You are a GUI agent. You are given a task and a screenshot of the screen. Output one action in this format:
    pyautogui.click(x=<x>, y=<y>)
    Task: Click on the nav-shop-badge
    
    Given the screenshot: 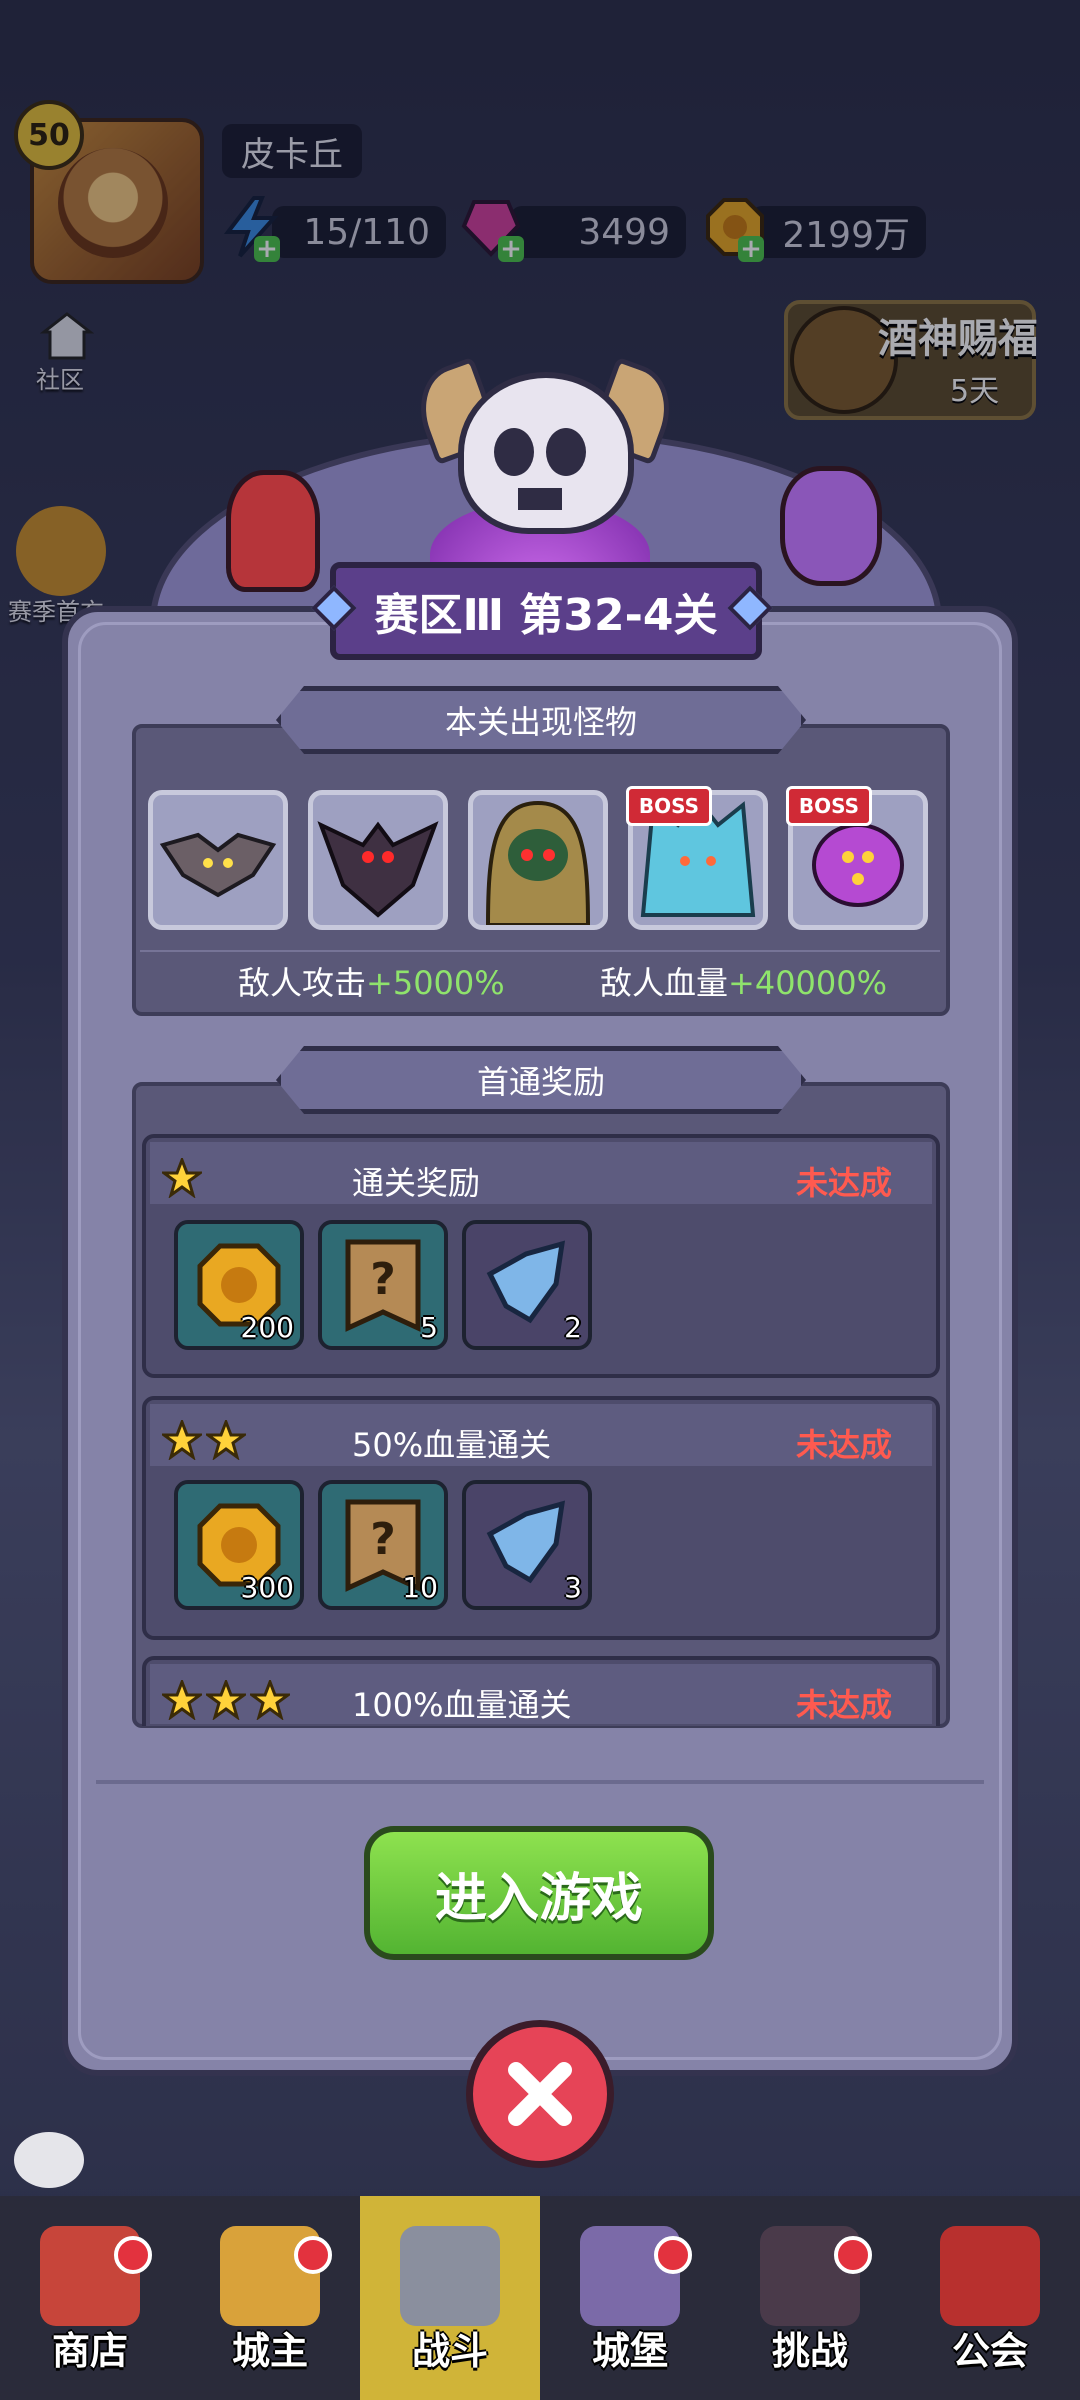 What is the action you would take?
    pyautogui.click(x=133, y=2255)
    